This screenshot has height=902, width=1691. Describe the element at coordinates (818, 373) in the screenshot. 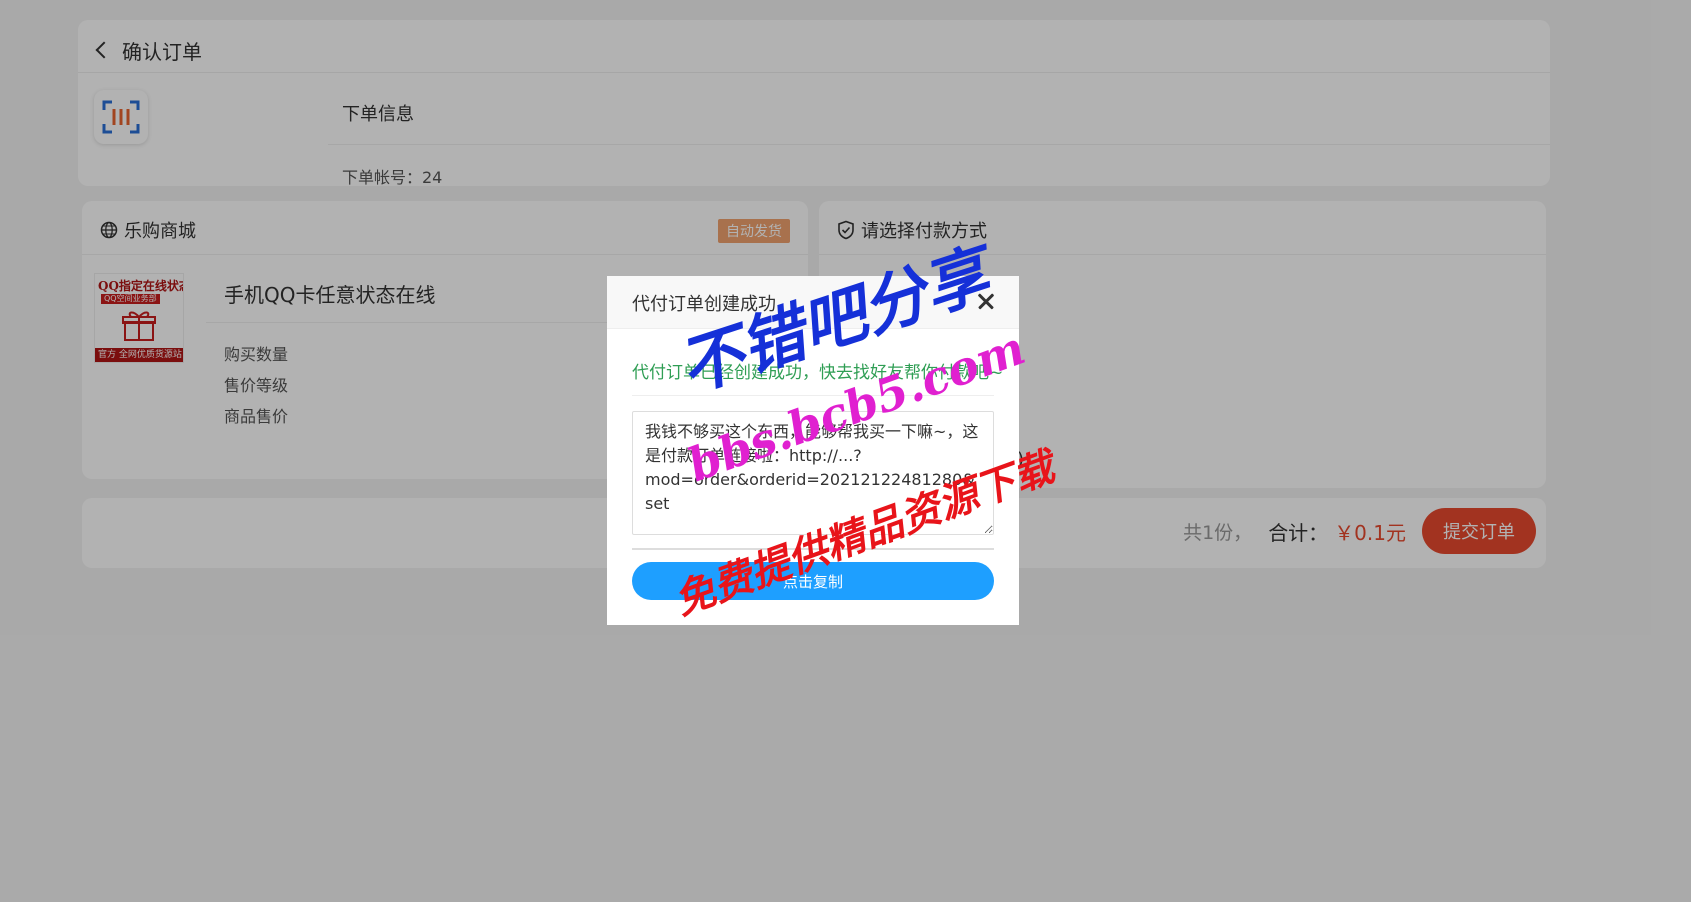

I see `dialog-message: 代付订单已经创建成功，快去找好友帮你付款吧~` at that location.